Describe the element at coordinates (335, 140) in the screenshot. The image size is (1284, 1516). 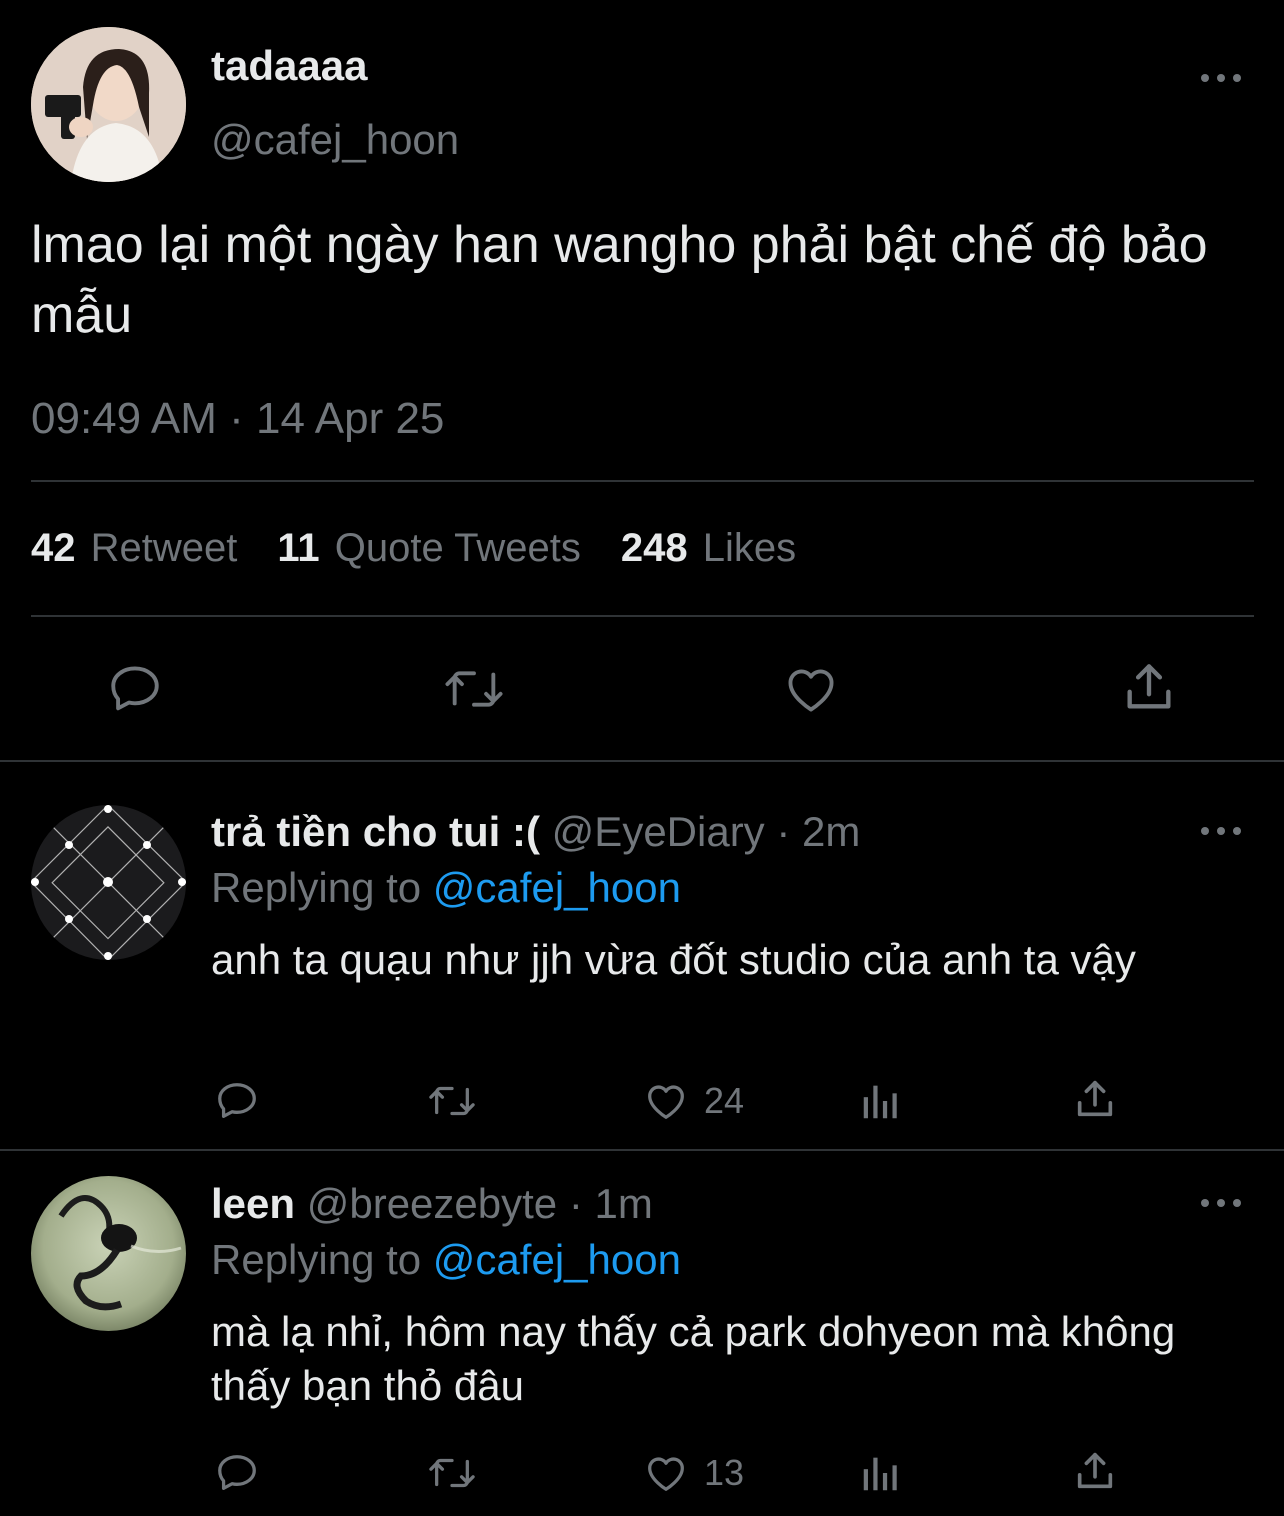
I see `author-handle: @cafej_hoon` at that location.